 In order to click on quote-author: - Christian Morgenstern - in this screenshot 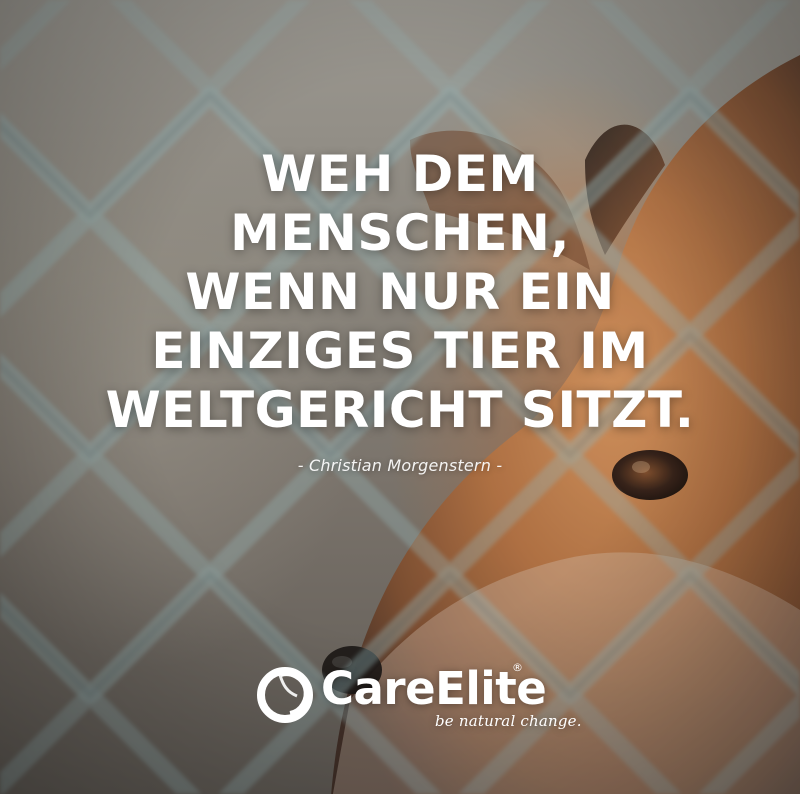, I will do `click(400, 465)`.